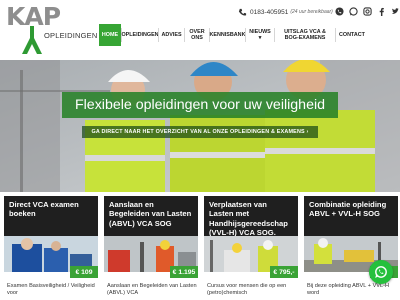  I want to click on price-tag: € 1.195, so click(184, 272).